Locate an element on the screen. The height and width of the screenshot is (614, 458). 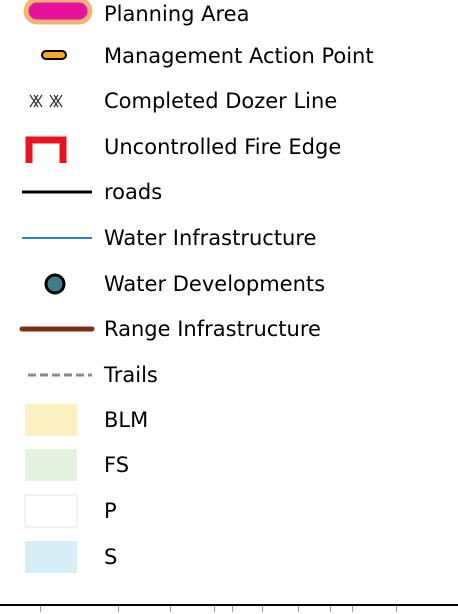
legend-item-completed-dozer-line: Completed Dozer Line is located at coordinates (229, 101).